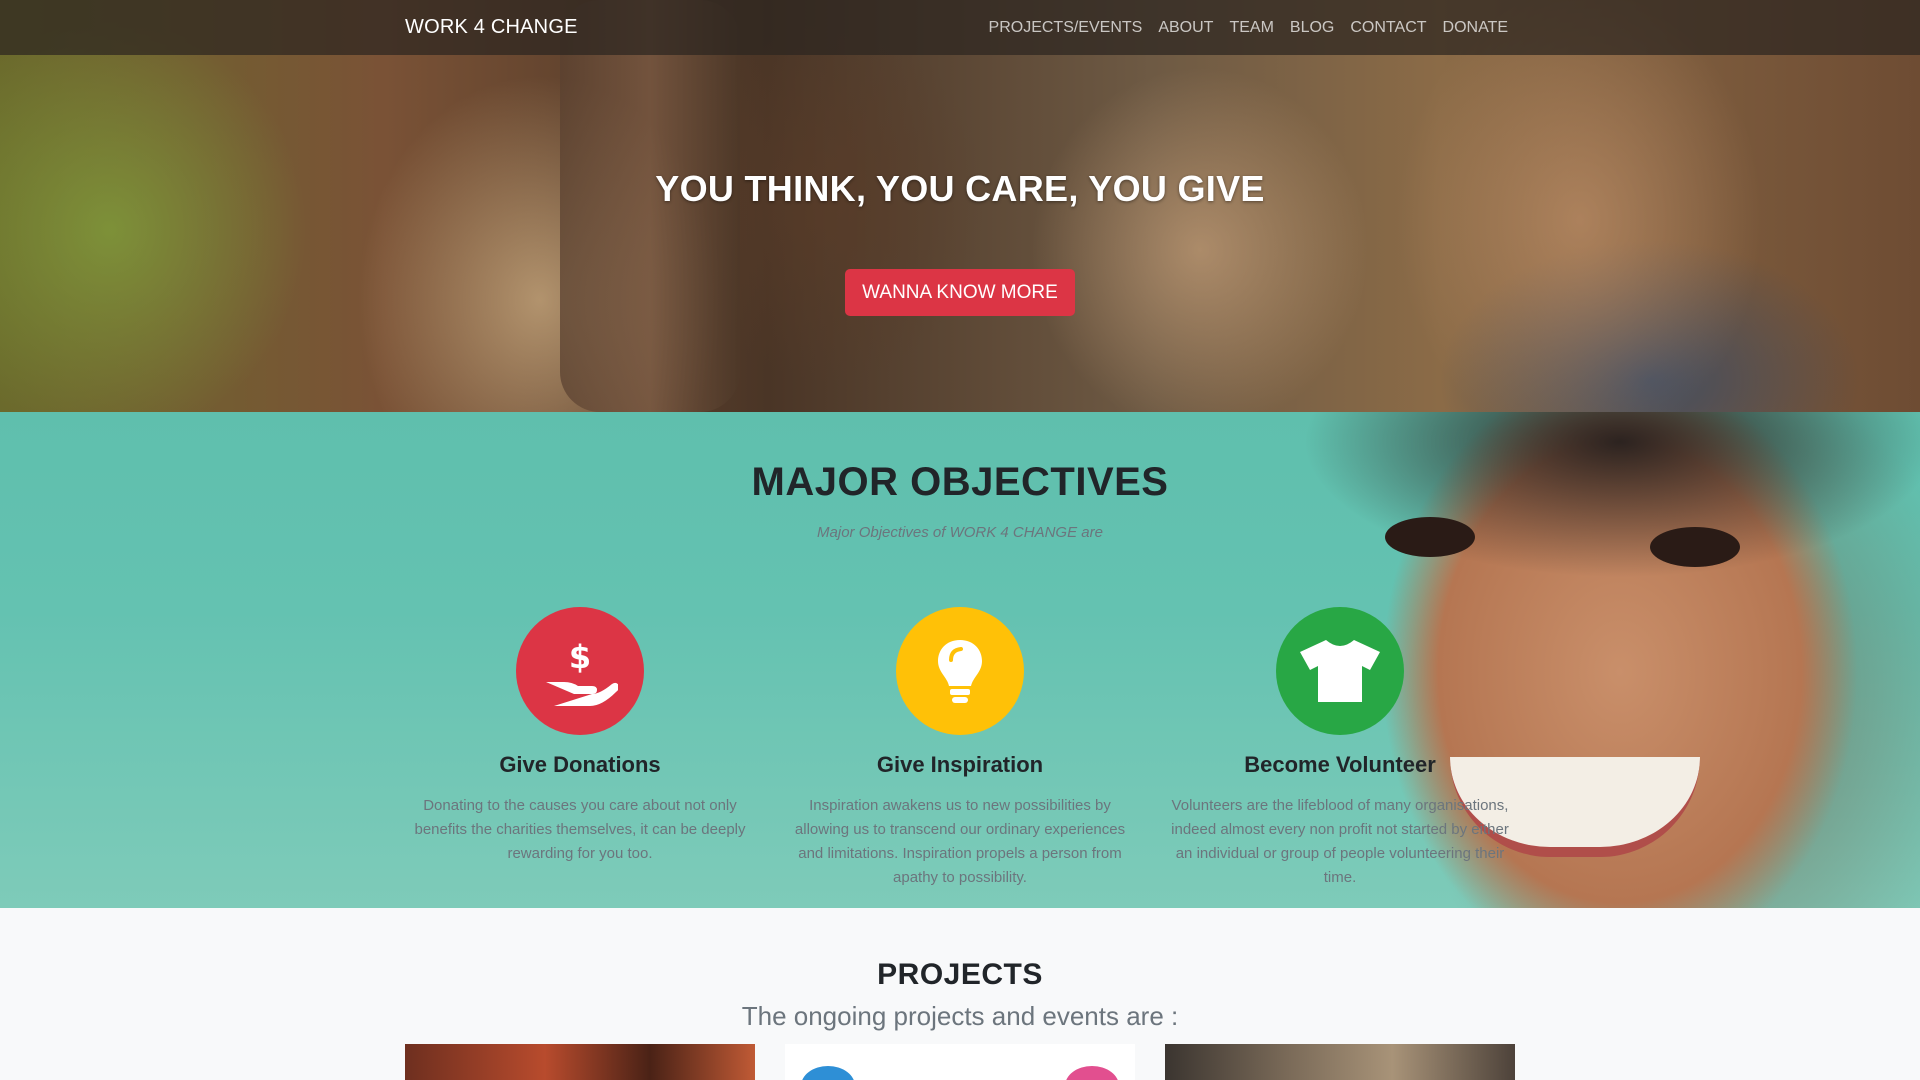 The height and width of the screenshot is (1080, 1920). I want to click on lightbulb-icon, so click(960, 671).